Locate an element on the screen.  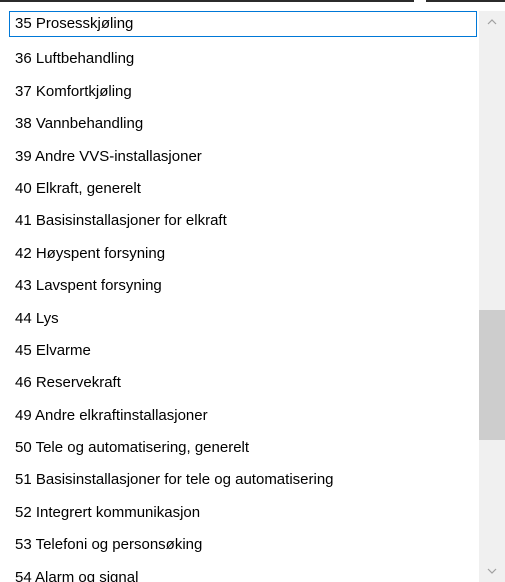
list-item: 39 Andre VVS-installasjoner is located at coordinates (243, 157).